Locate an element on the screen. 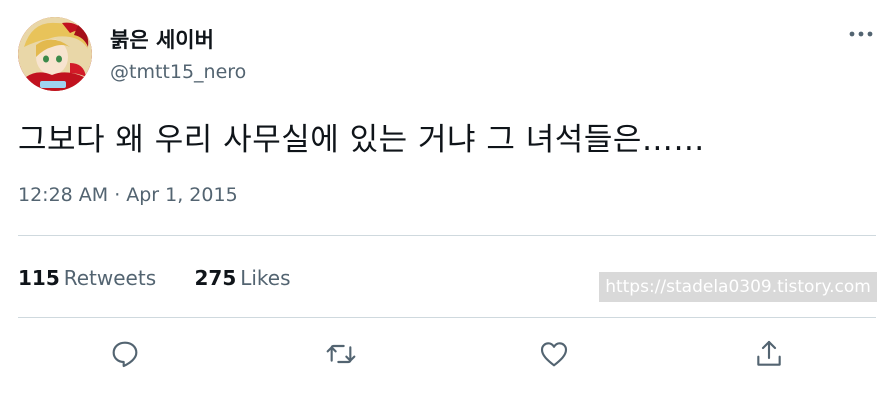  retweets-label: Retweets is located at coordinates (110, 278).